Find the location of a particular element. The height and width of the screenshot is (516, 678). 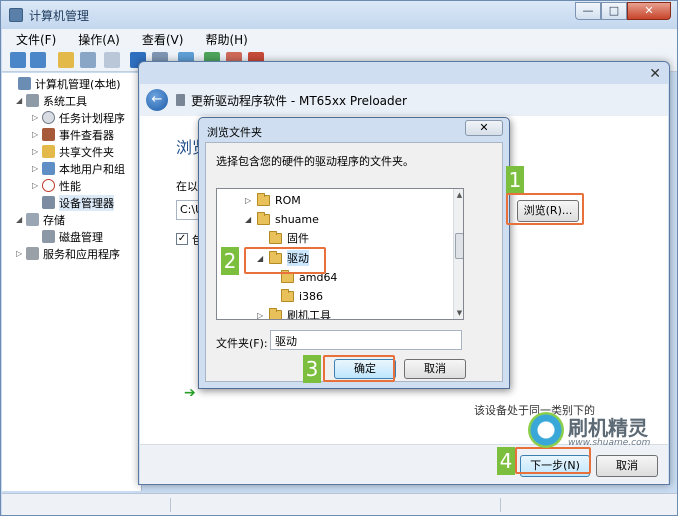

show-tree-icon is located at coordinates (88, 60).